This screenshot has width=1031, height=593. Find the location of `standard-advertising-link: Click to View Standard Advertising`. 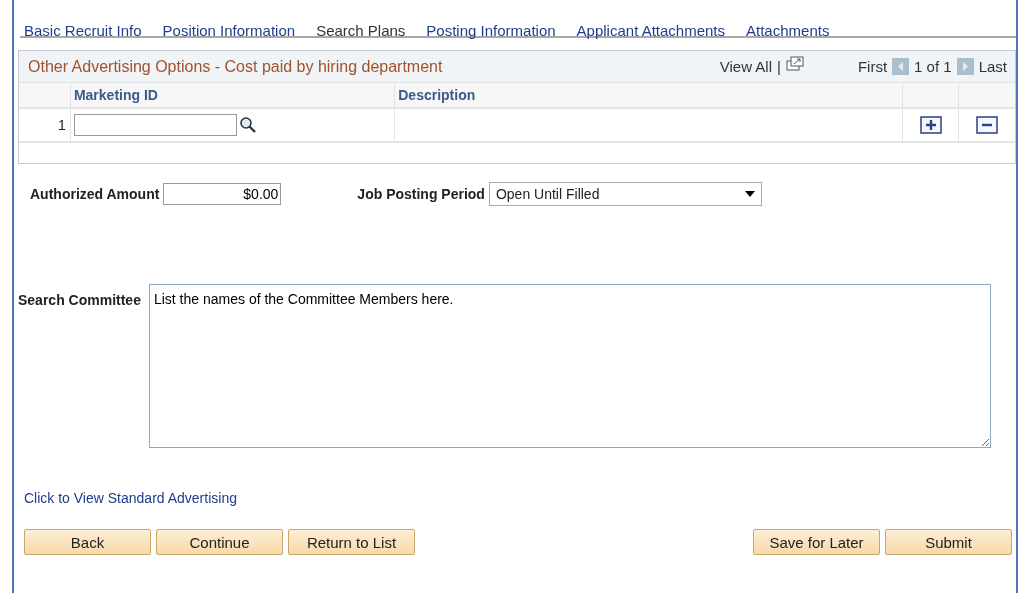

standard-advertising-link: Click to View Standard Advertising is located at coordinates (130, 498).